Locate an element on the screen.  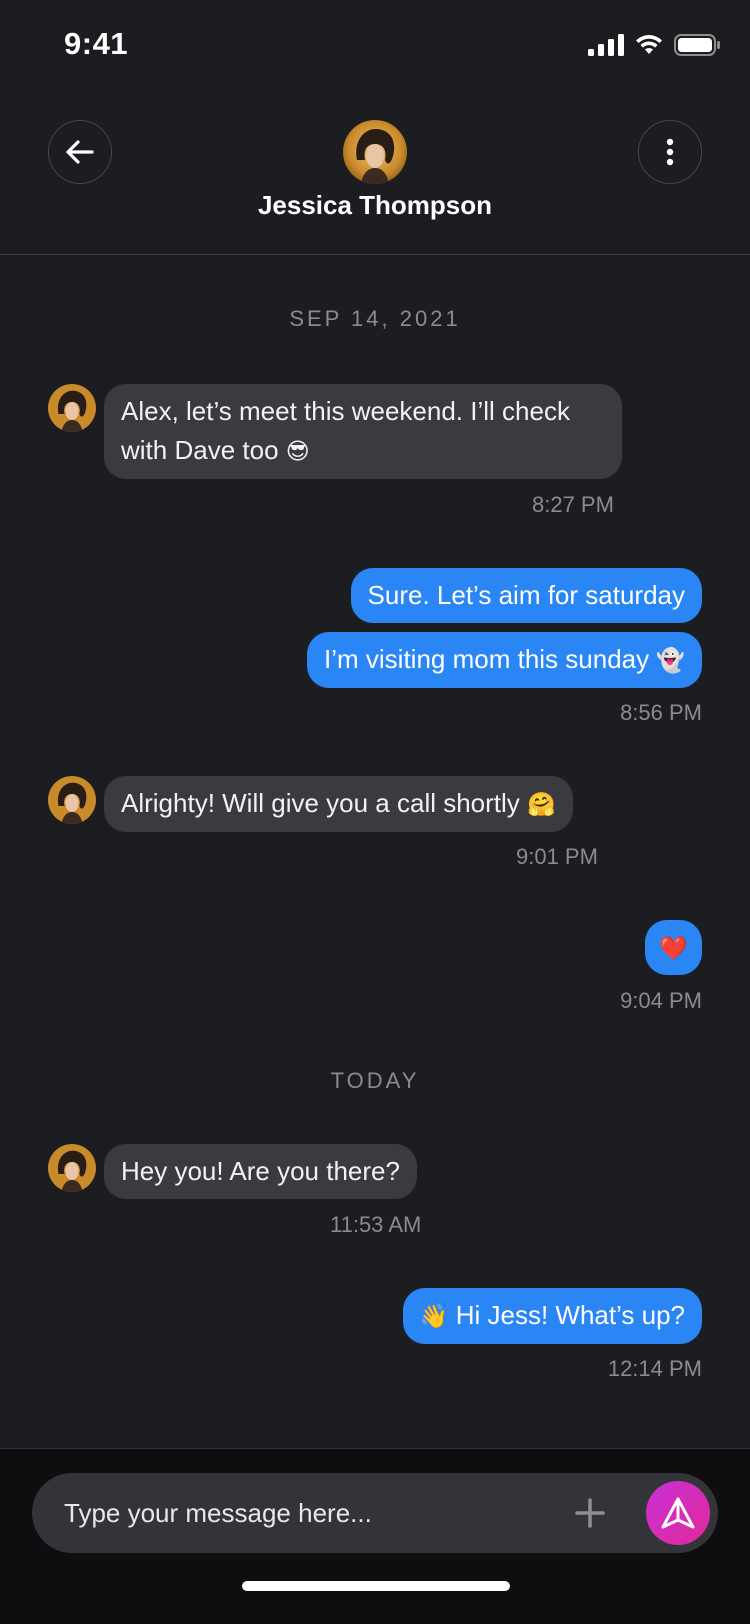
hugging-emoji-icon: 🤗 is located at coordinates (541, 804).